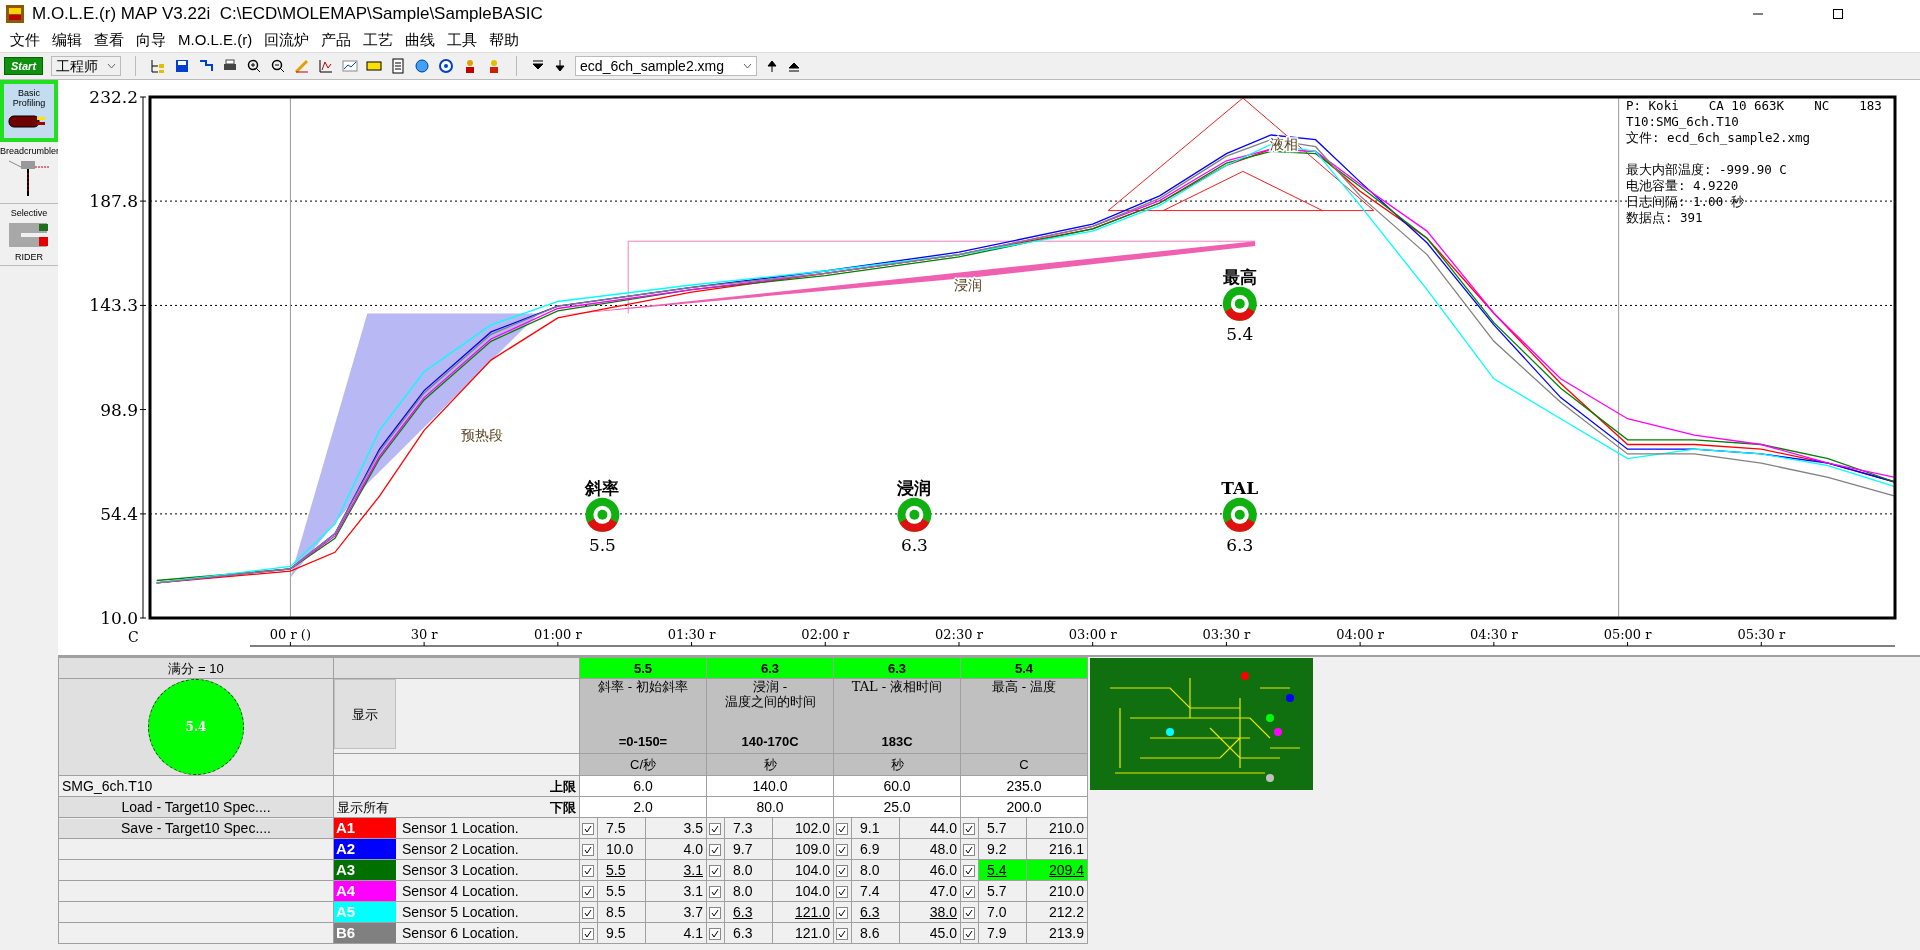 The width and height of the screenshot is (1920, 950). Describe the element at coordinates (67, 40) in the screenshot. I see `menu-item: 编辑` at that location.